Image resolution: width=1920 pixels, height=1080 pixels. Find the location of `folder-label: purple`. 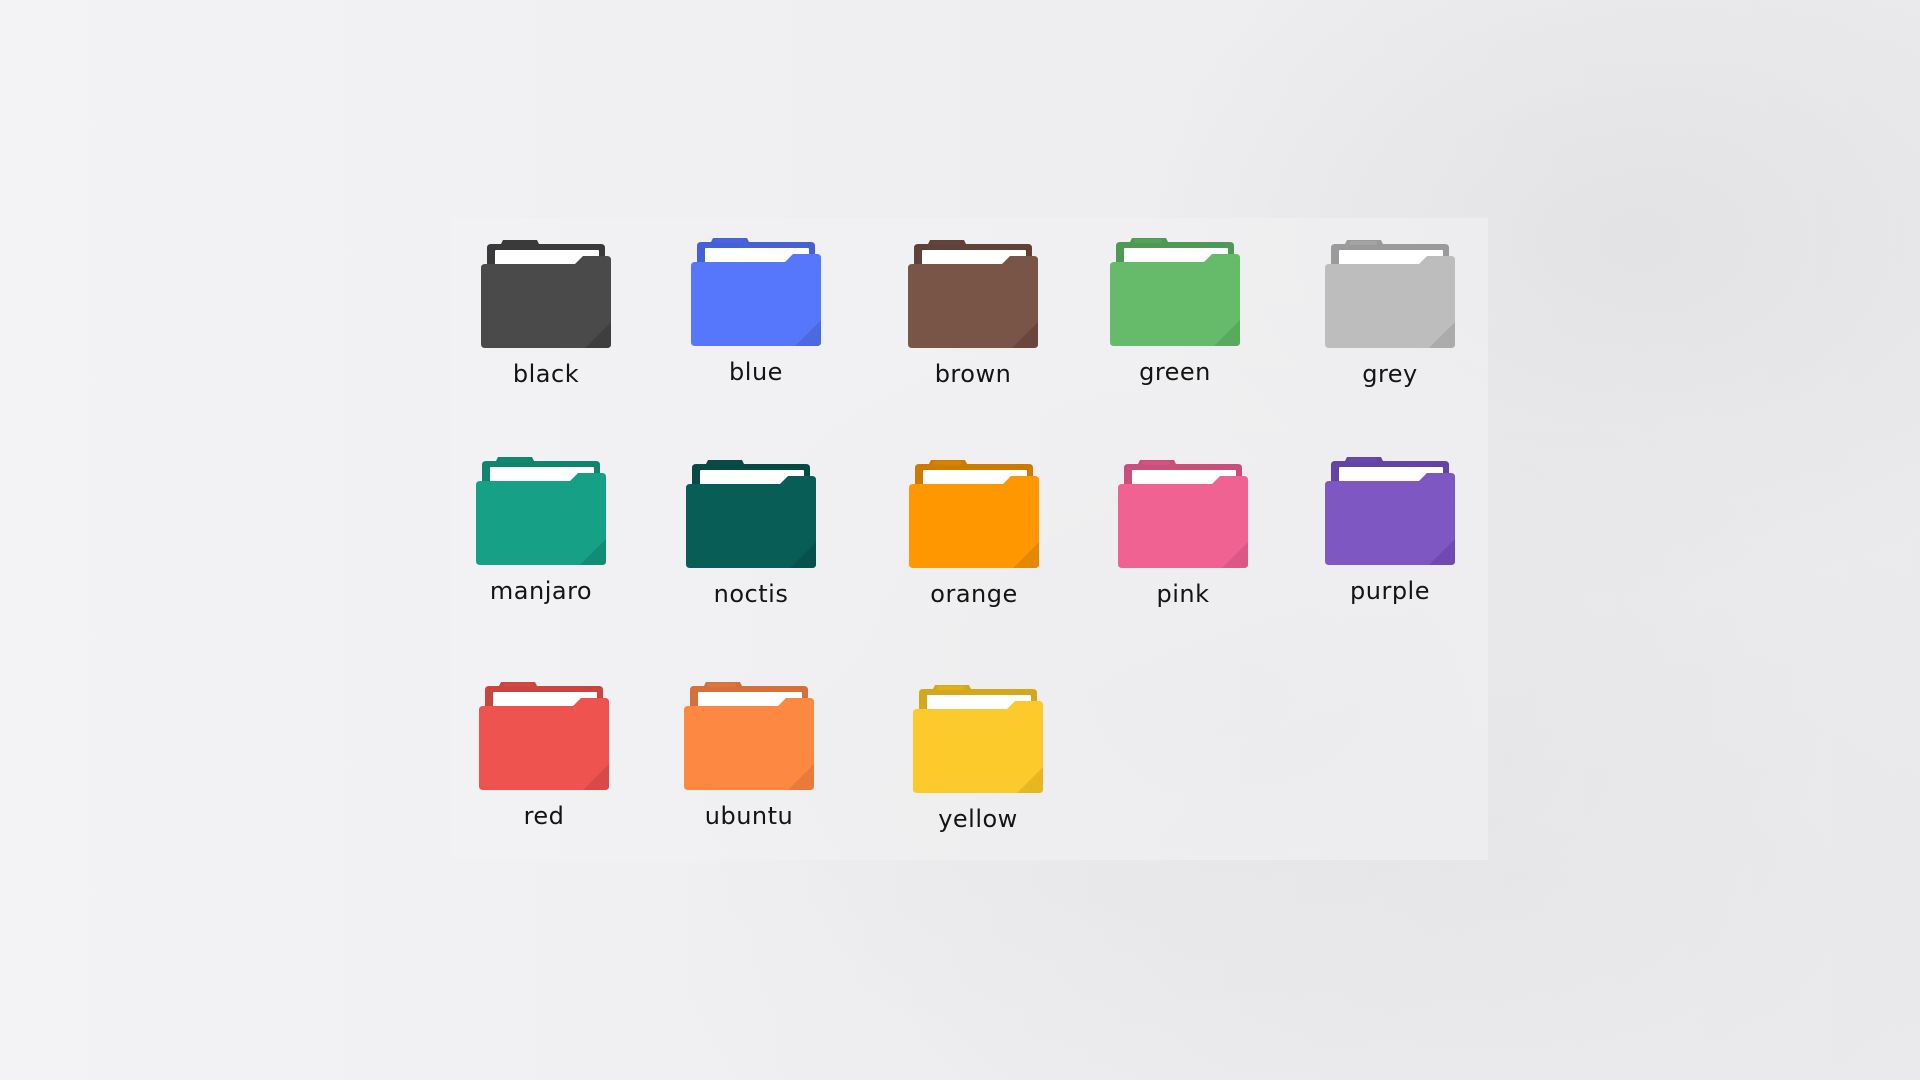

folder-label: purple is located at coordinates (1390, 591).